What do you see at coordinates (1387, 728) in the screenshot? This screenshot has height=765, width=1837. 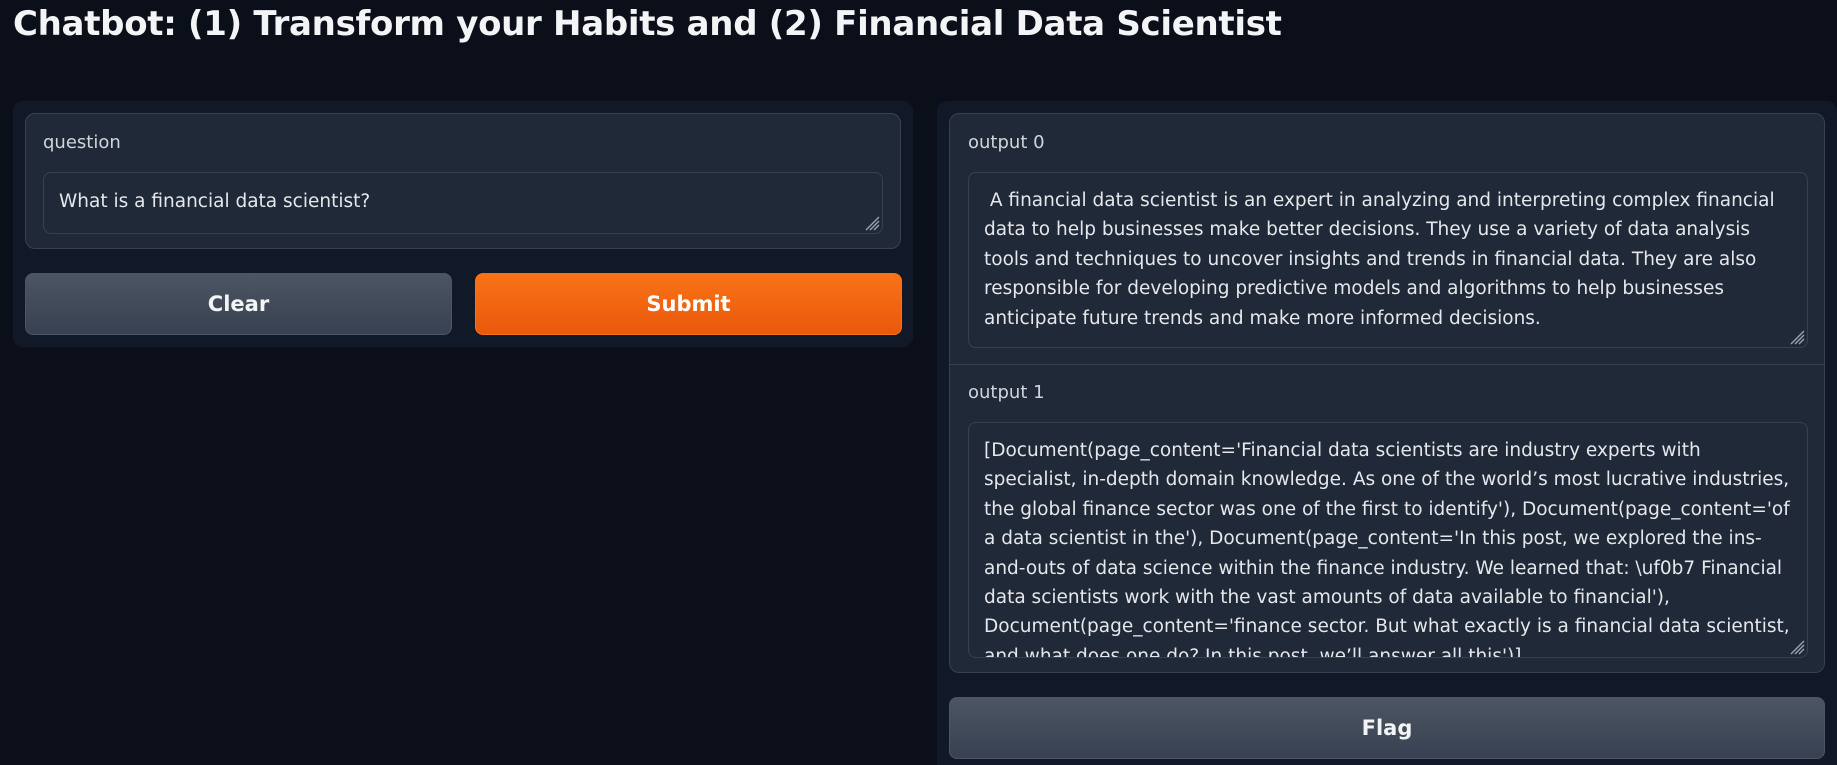 I see `flag-button: Flag` at bounding box center [1387, 728].